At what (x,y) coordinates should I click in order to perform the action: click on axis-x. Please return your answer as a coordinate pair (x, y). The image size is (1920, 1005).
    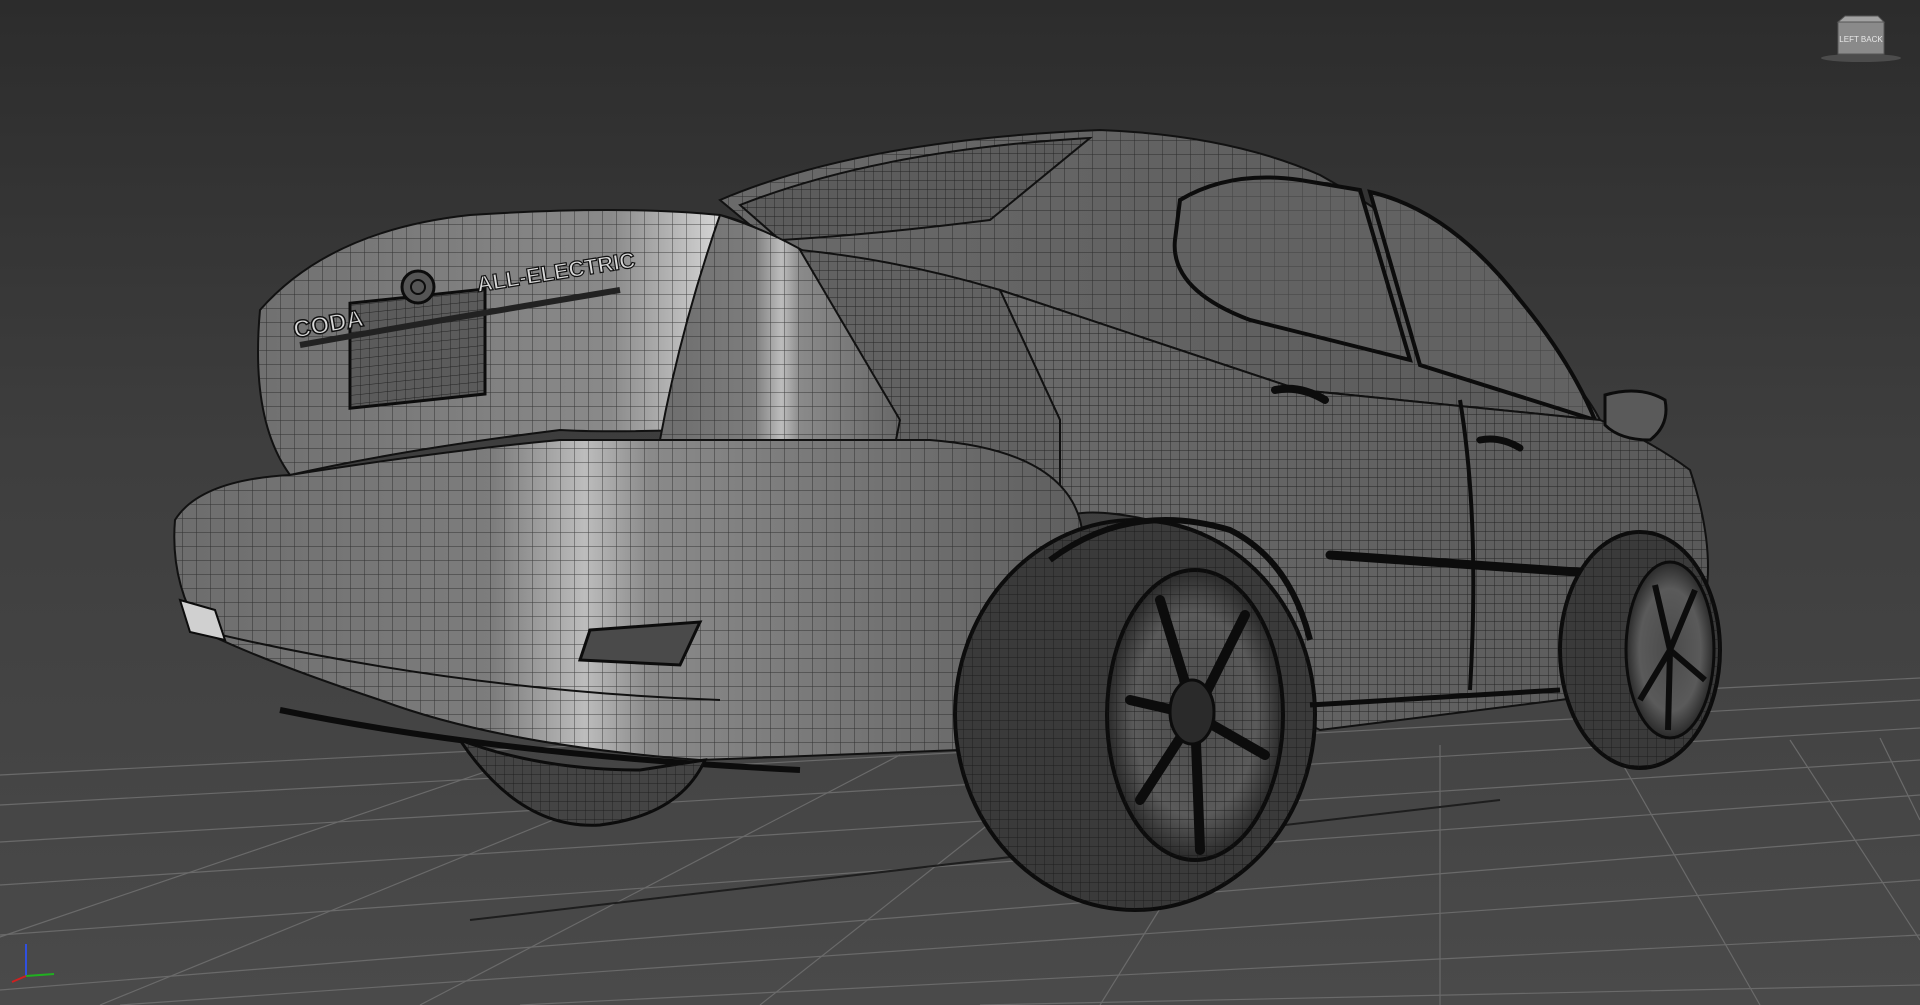
    Looking at the image, I should click on (19, 979).